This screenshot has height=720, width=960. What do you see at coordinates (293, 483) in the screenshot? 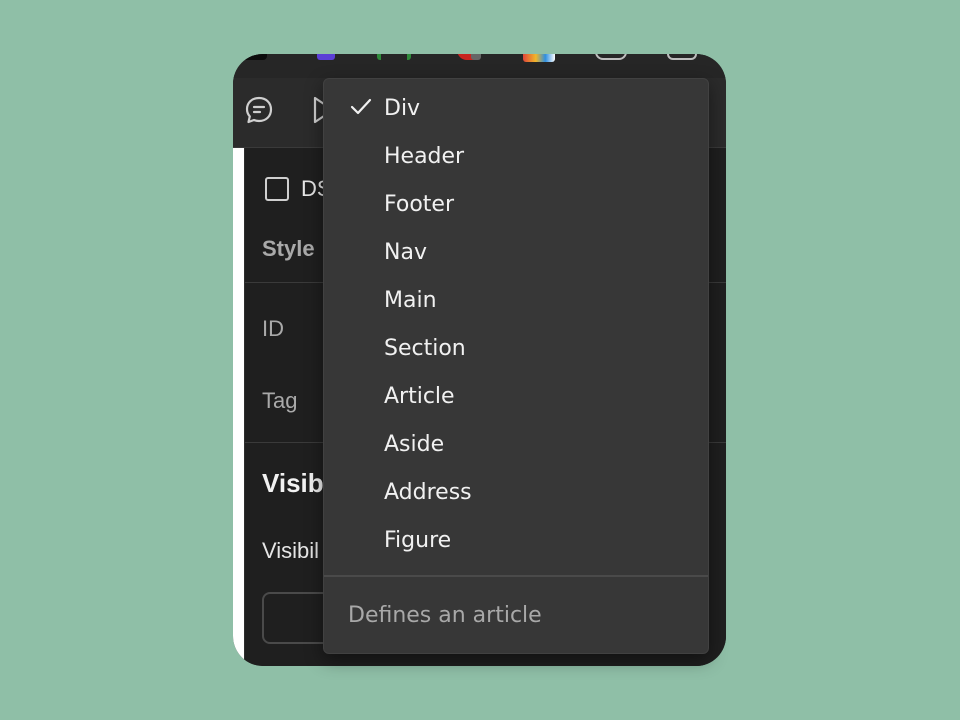
I see `visibility-heading: Visib` at bounding box center [293, 483].